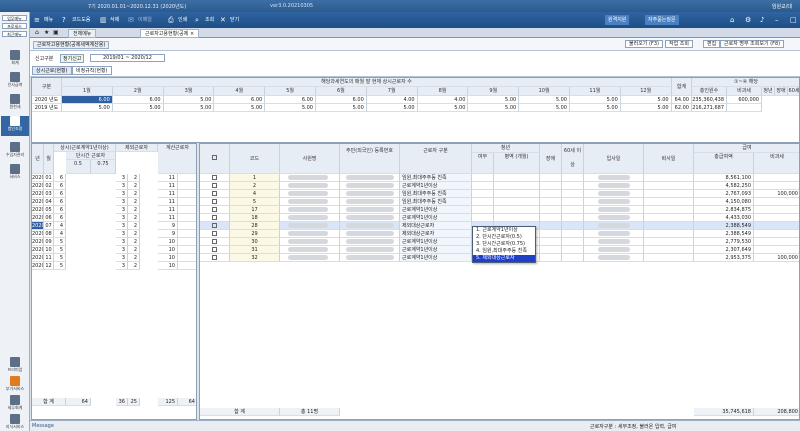  Describe the element at coordinates (504, 230) in the screenshot. I see `dropdown-option: 1. 근로계약1년이상` at that location.